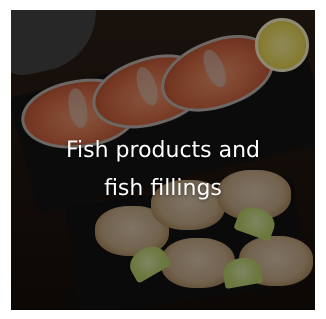  I want to click on category-title-line-2: fish fillings, so click(163, 188).